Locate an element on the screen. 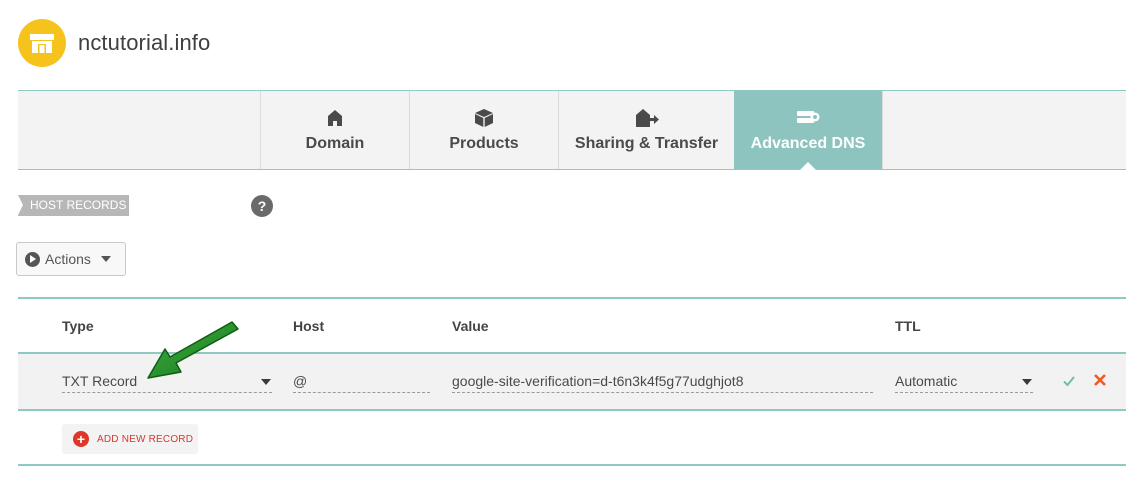  column-header-host: Host is located at coordinates (309, 326).